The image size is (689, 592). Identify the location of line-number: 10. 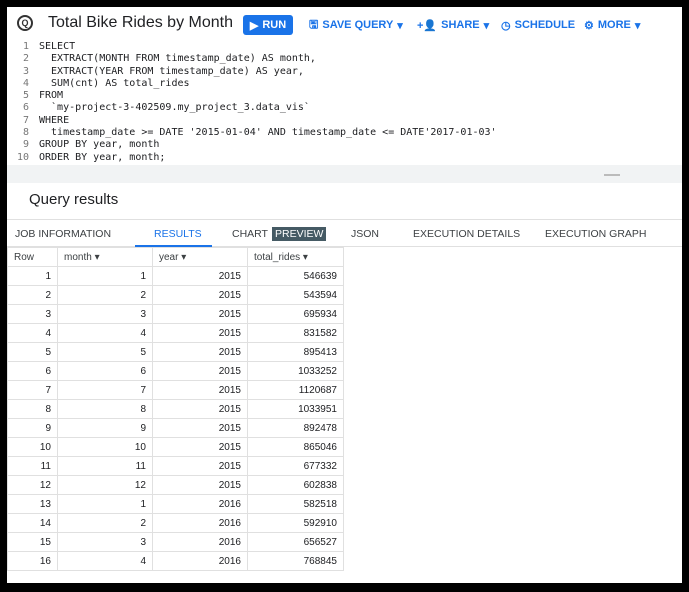
(22, 157).